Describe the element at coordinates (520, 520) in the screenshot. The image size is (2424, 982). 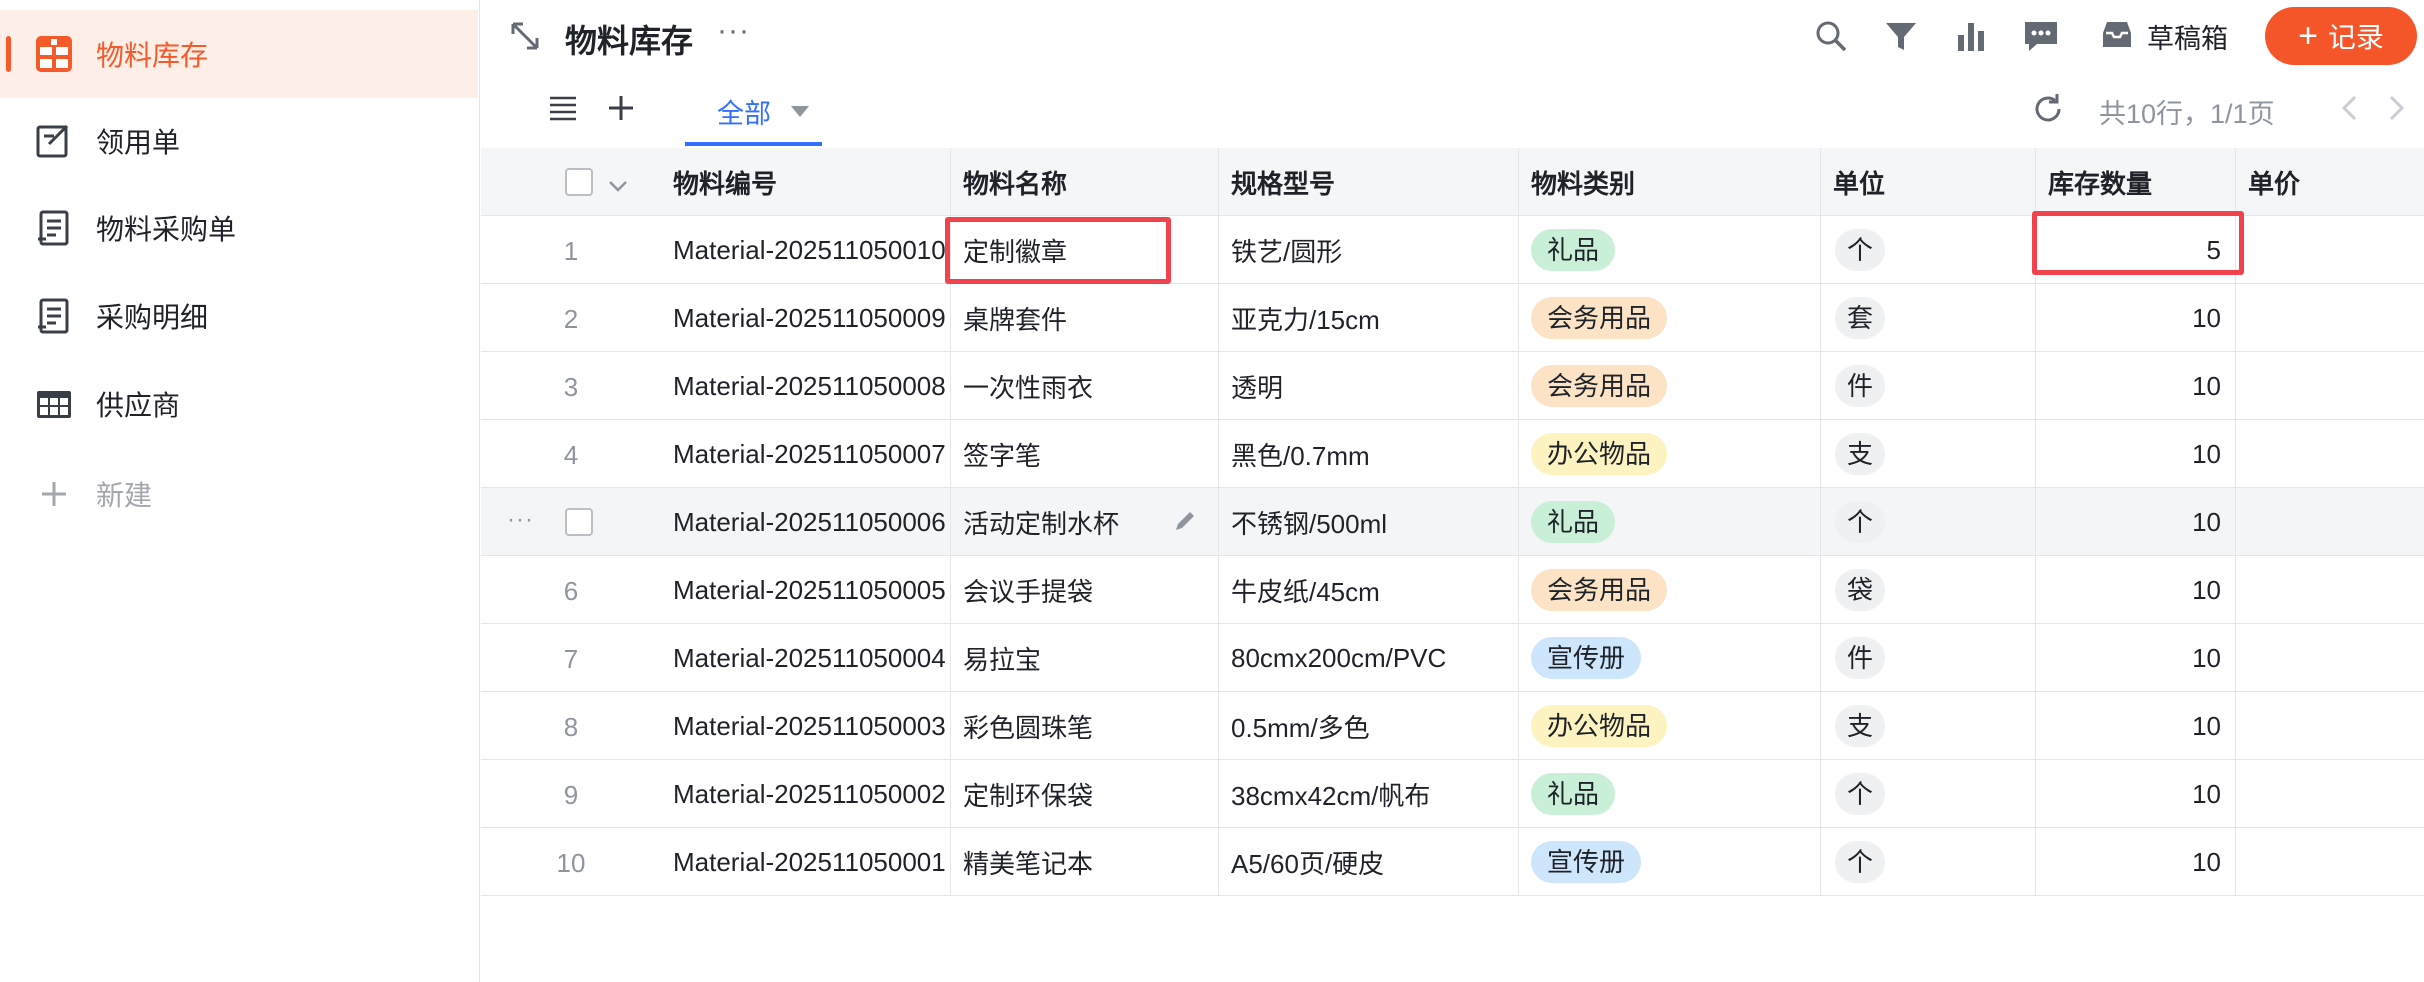
I see `row-more-icon: ···` at that location.